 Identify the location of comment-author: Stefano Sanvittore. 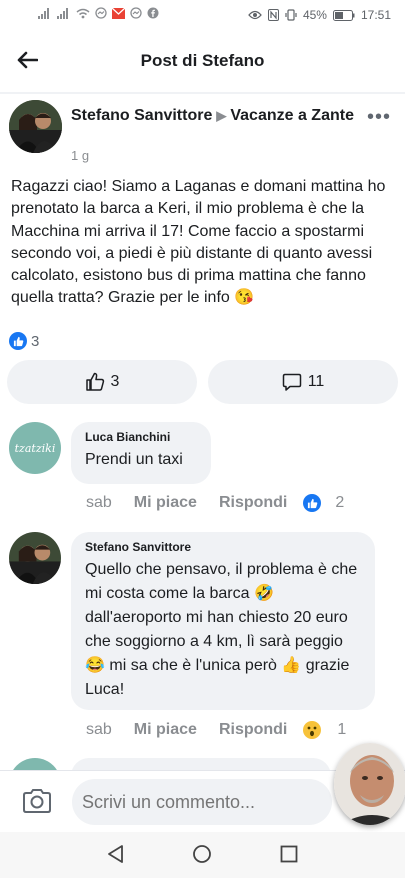
(223, 547).